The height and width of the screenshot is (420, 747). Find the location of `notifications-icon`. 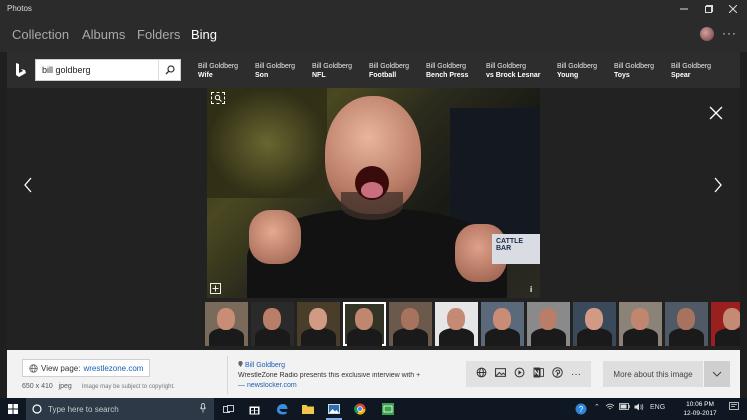

notifications-icon is located at coordinates (734, 408).